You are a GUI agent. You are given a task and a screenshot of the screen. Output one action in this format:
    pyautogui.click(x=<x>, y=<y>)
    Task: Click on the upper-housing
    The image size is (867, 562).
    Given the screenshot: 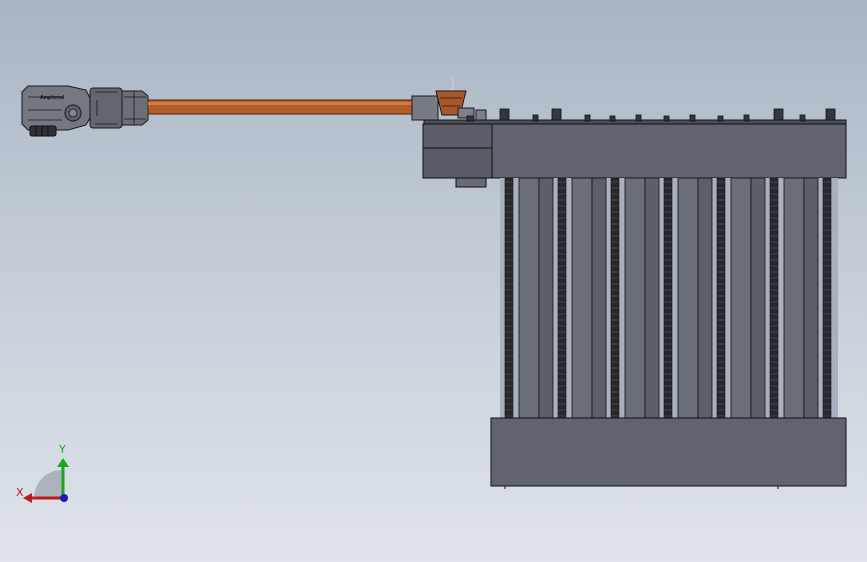 What is the action you would take?
    pyautogui.click(x=634, y=155)
    